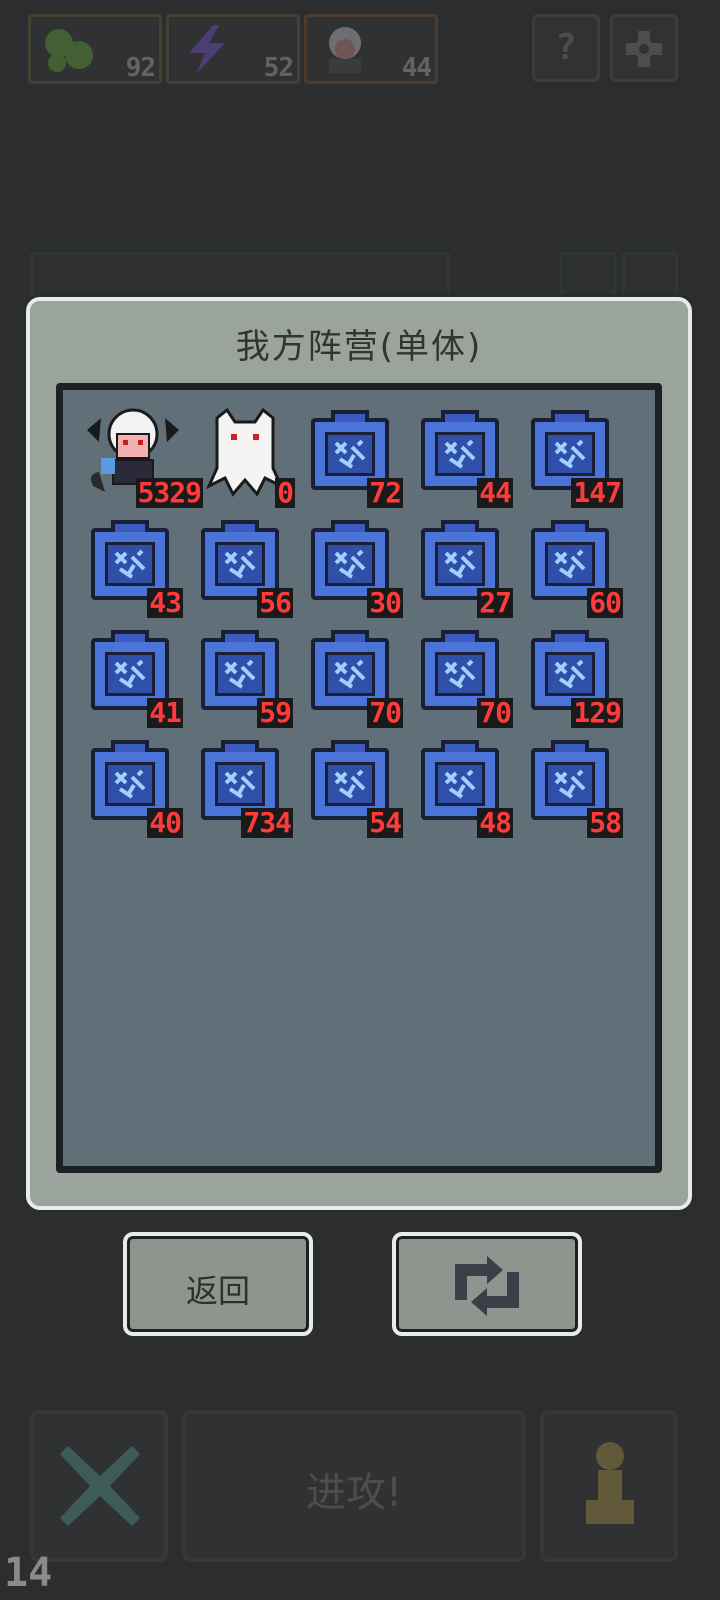 This screenshot has width=720, height=1600. I want to click on unit-value: 60, so click(605, 602).